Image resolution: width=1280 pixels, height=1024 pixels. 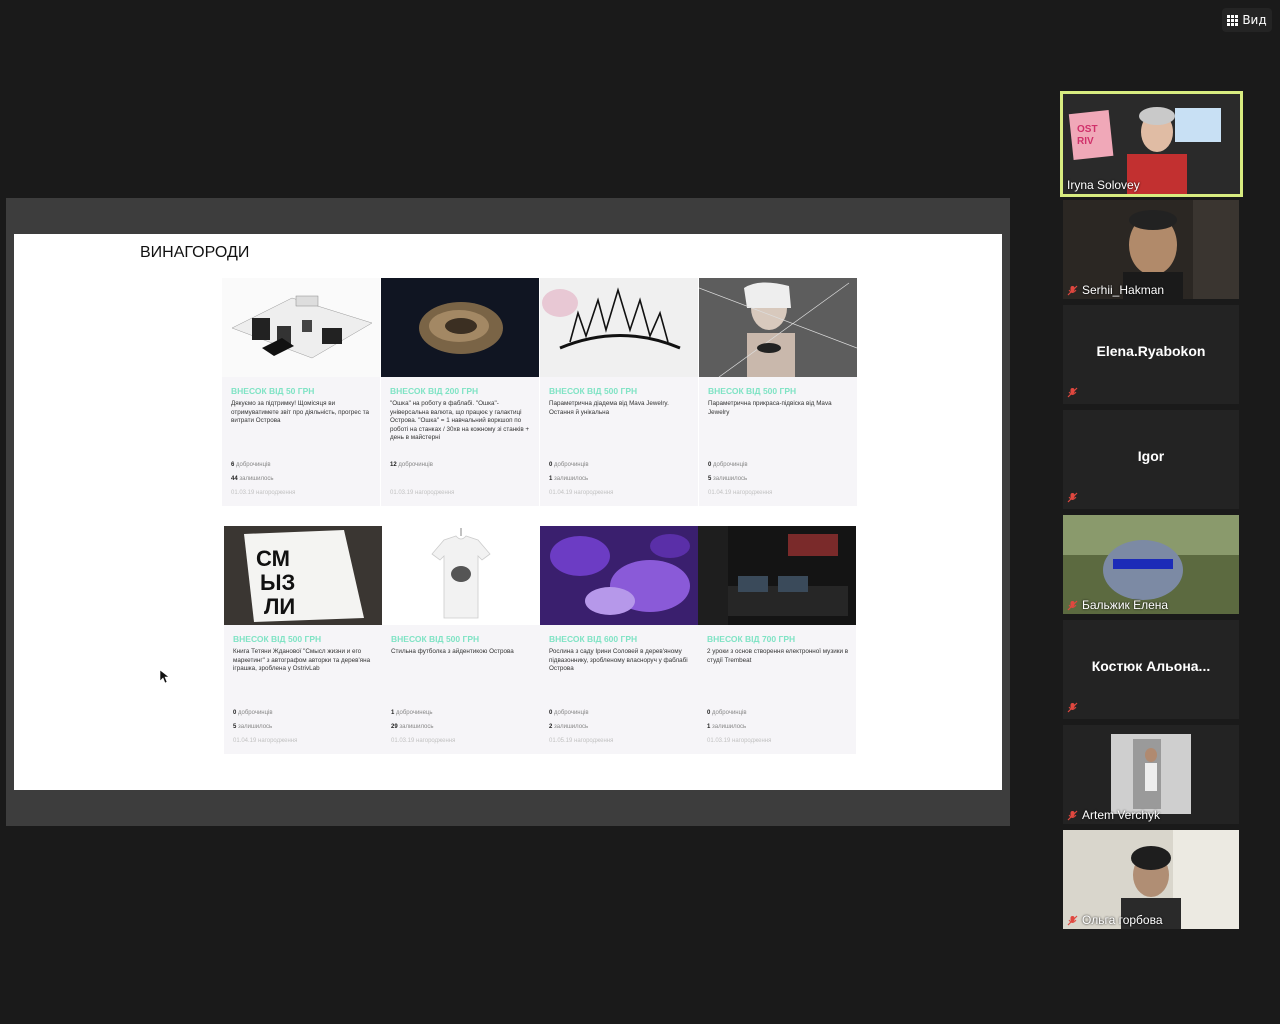 I want to click on backers-count: 1 доброчинець, so click(x=412, y=713).